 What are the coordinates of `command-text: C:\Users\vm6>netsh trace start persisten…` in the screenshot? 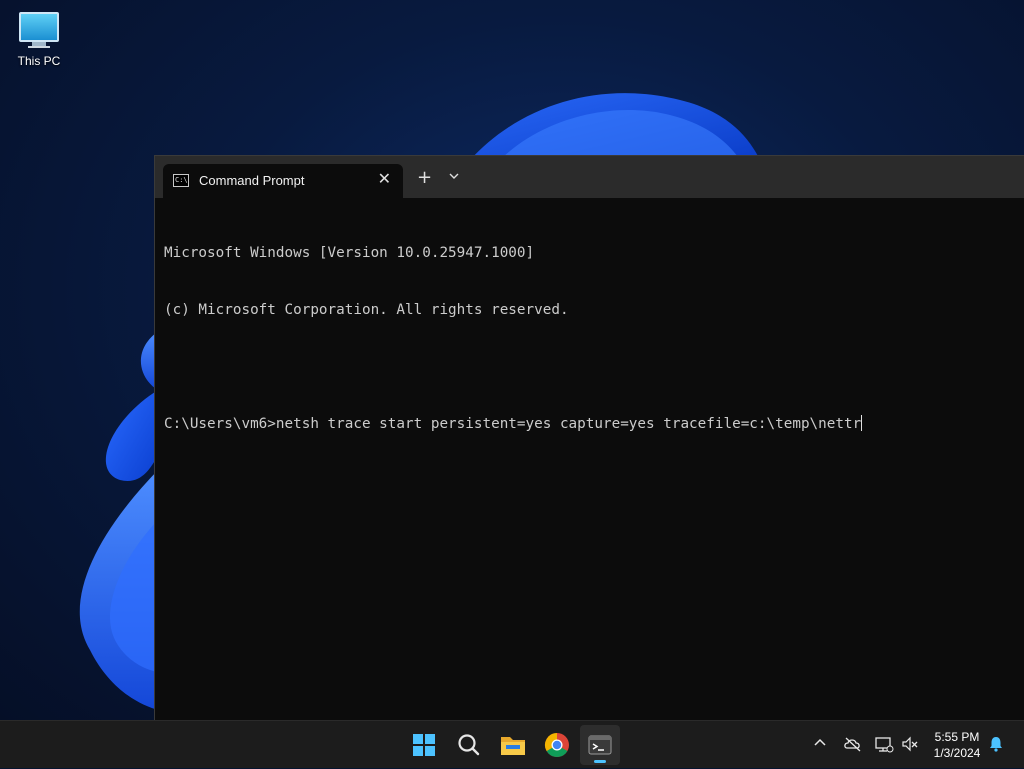 It's located at (513, 424).